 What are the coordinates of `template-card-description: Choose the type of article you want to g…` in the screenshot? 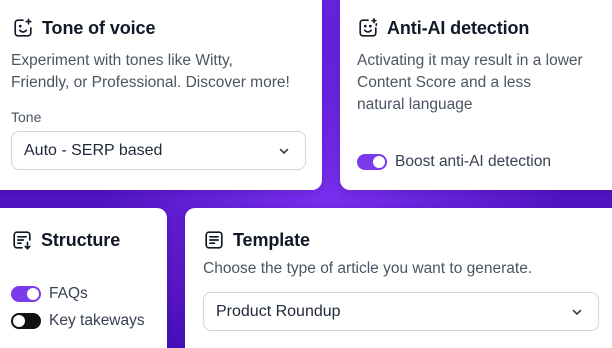 It's located at (368, 268).